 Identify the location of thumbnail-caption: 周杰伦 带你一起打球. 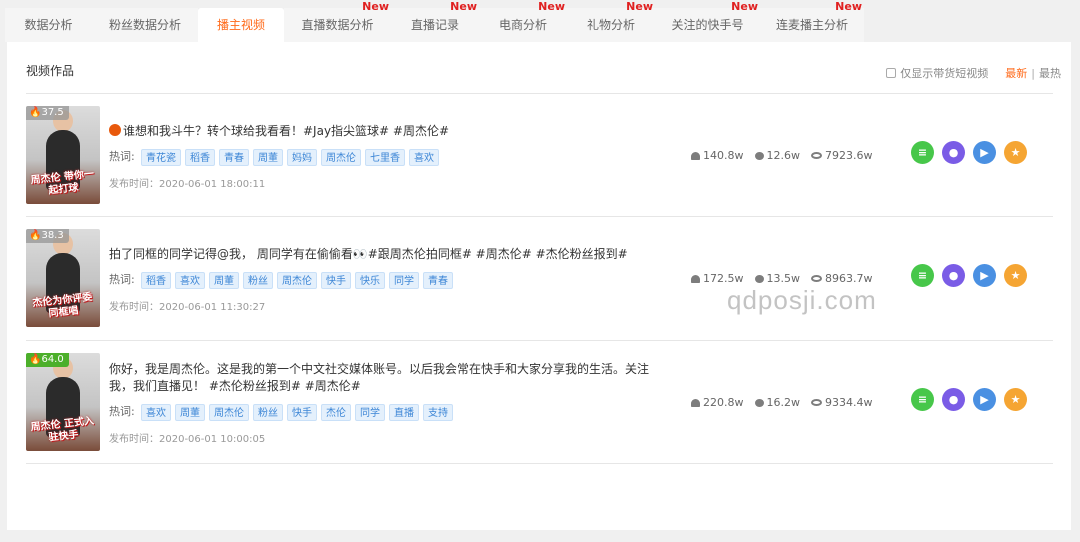
(62, 182).